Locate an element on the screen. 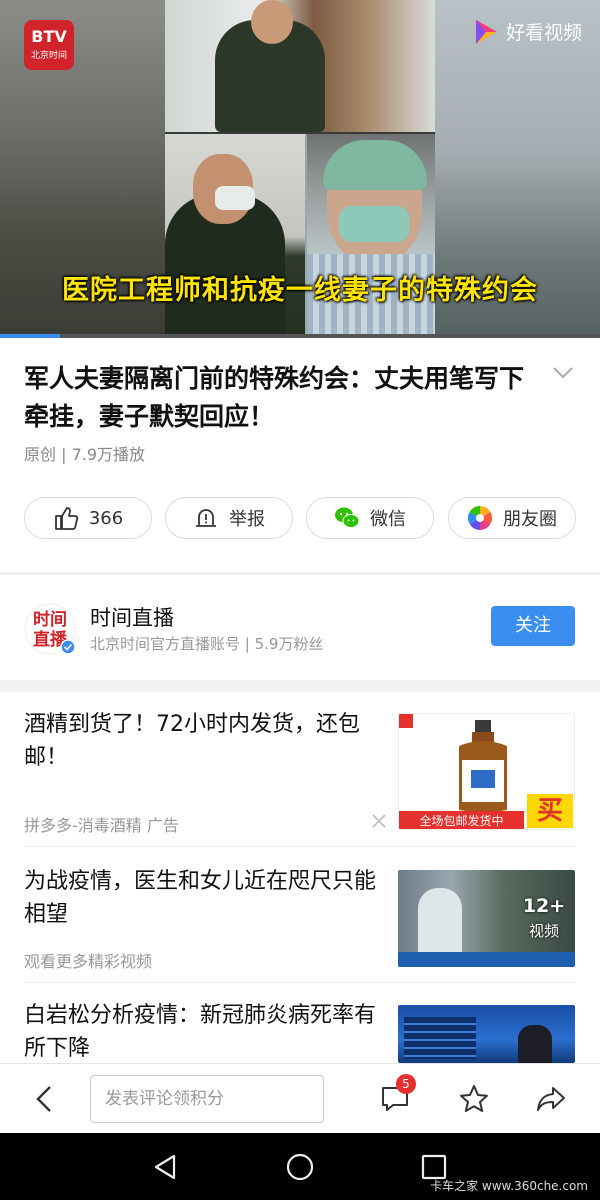 Image resolution: width=600 pixels, height=1200 pixels. feed-item-thumbnail is located at coordinates (486, 1034).